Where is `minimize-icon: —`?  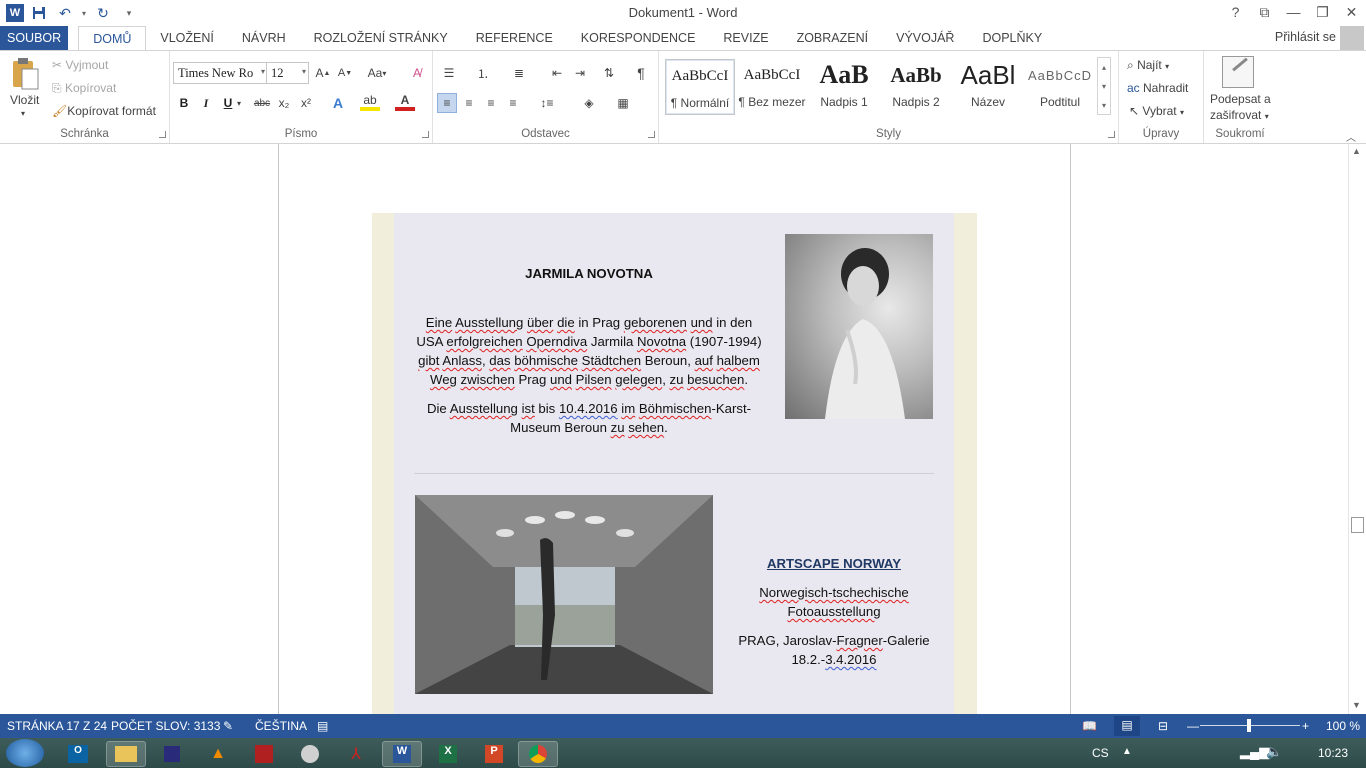 minimize-icon: — is located at coordinates (1293, 12).